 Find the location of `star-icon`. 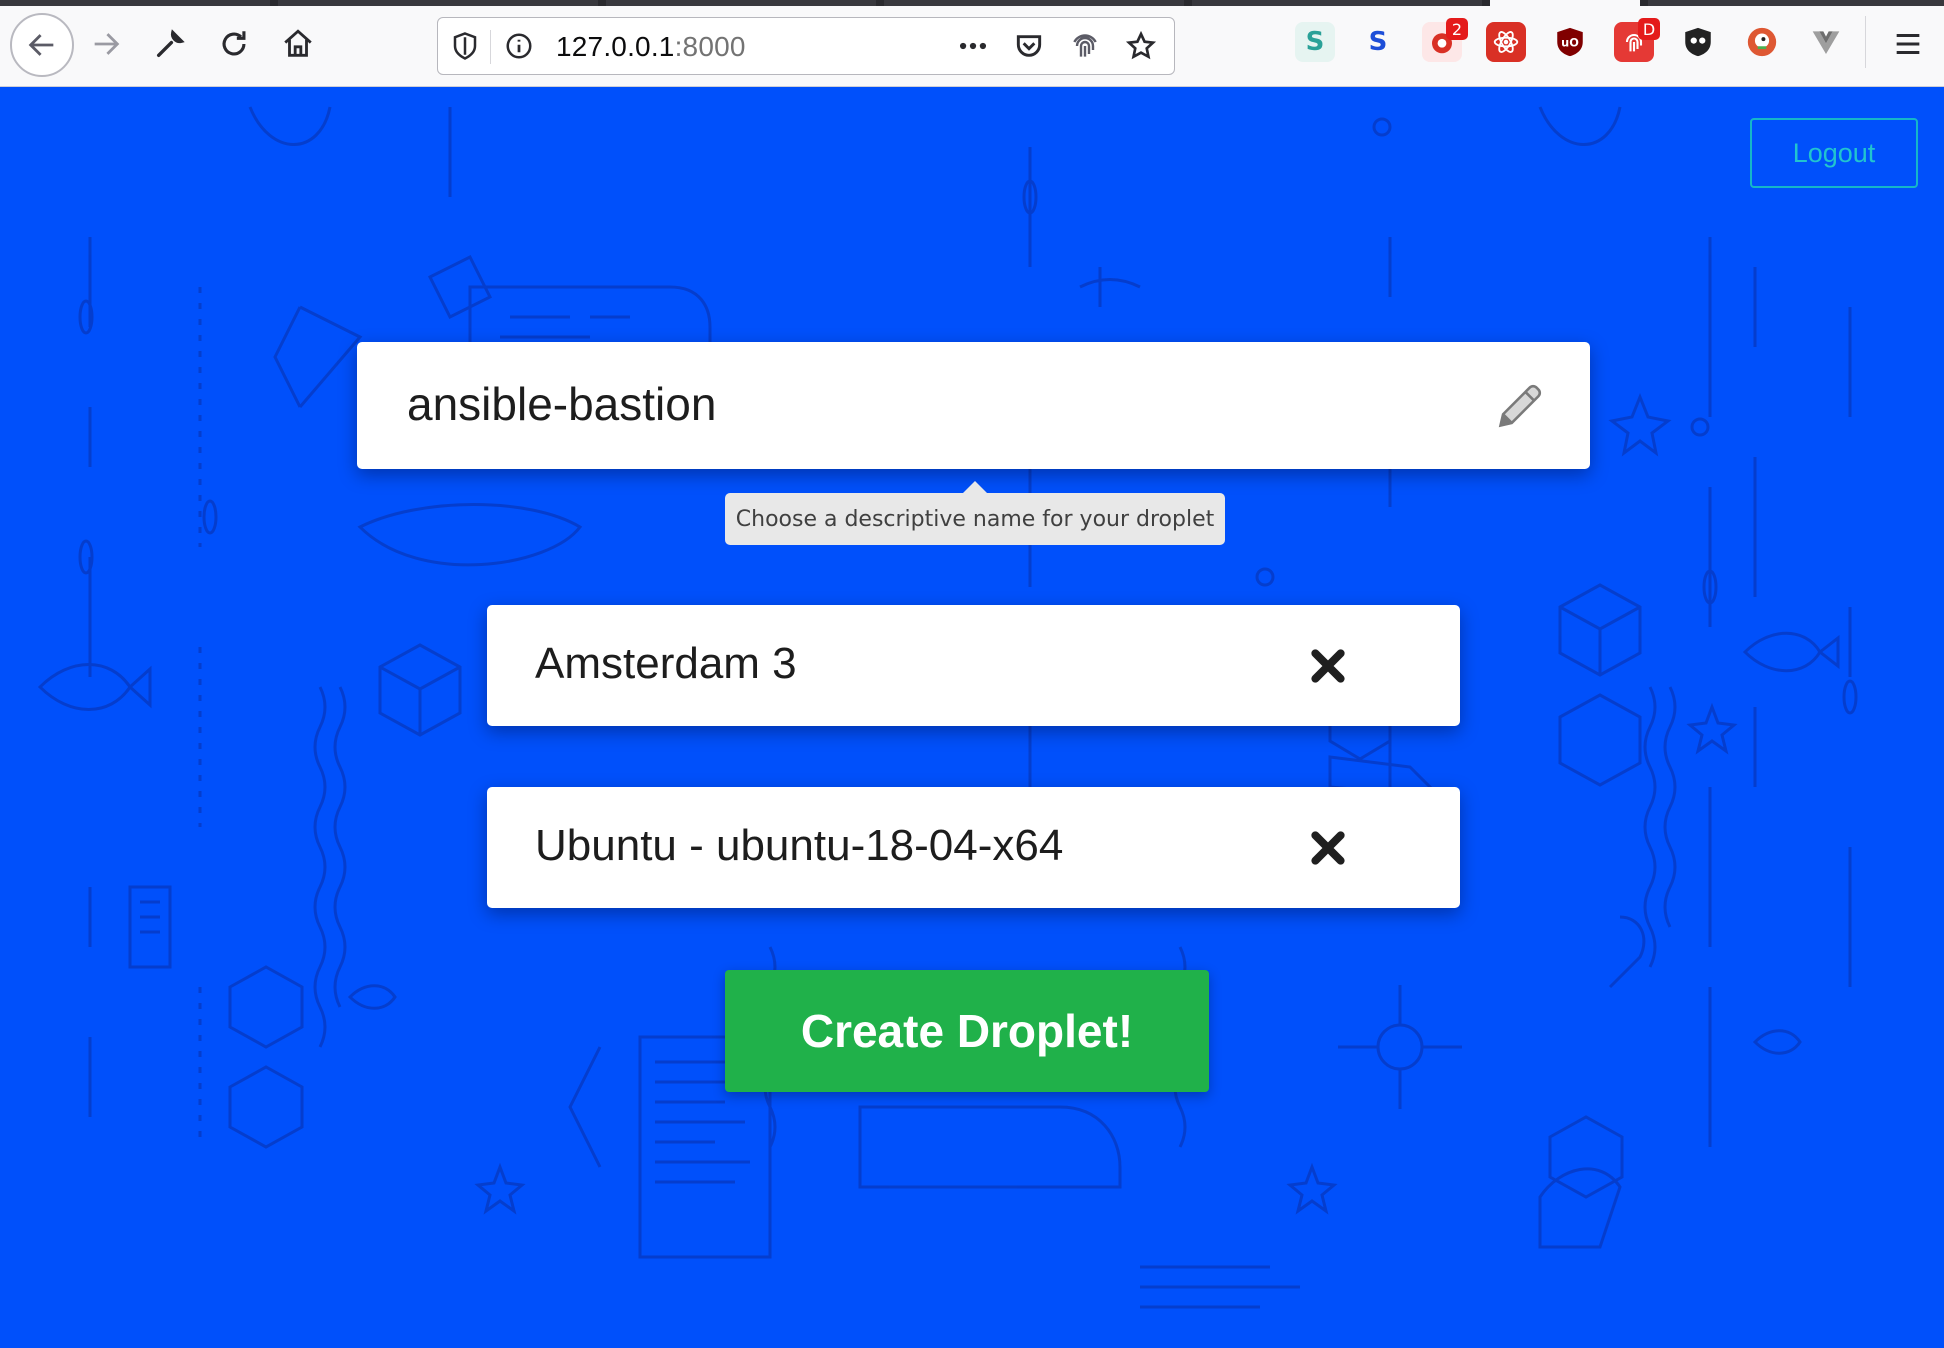

star-icon is located at coordinates (1141, 46).